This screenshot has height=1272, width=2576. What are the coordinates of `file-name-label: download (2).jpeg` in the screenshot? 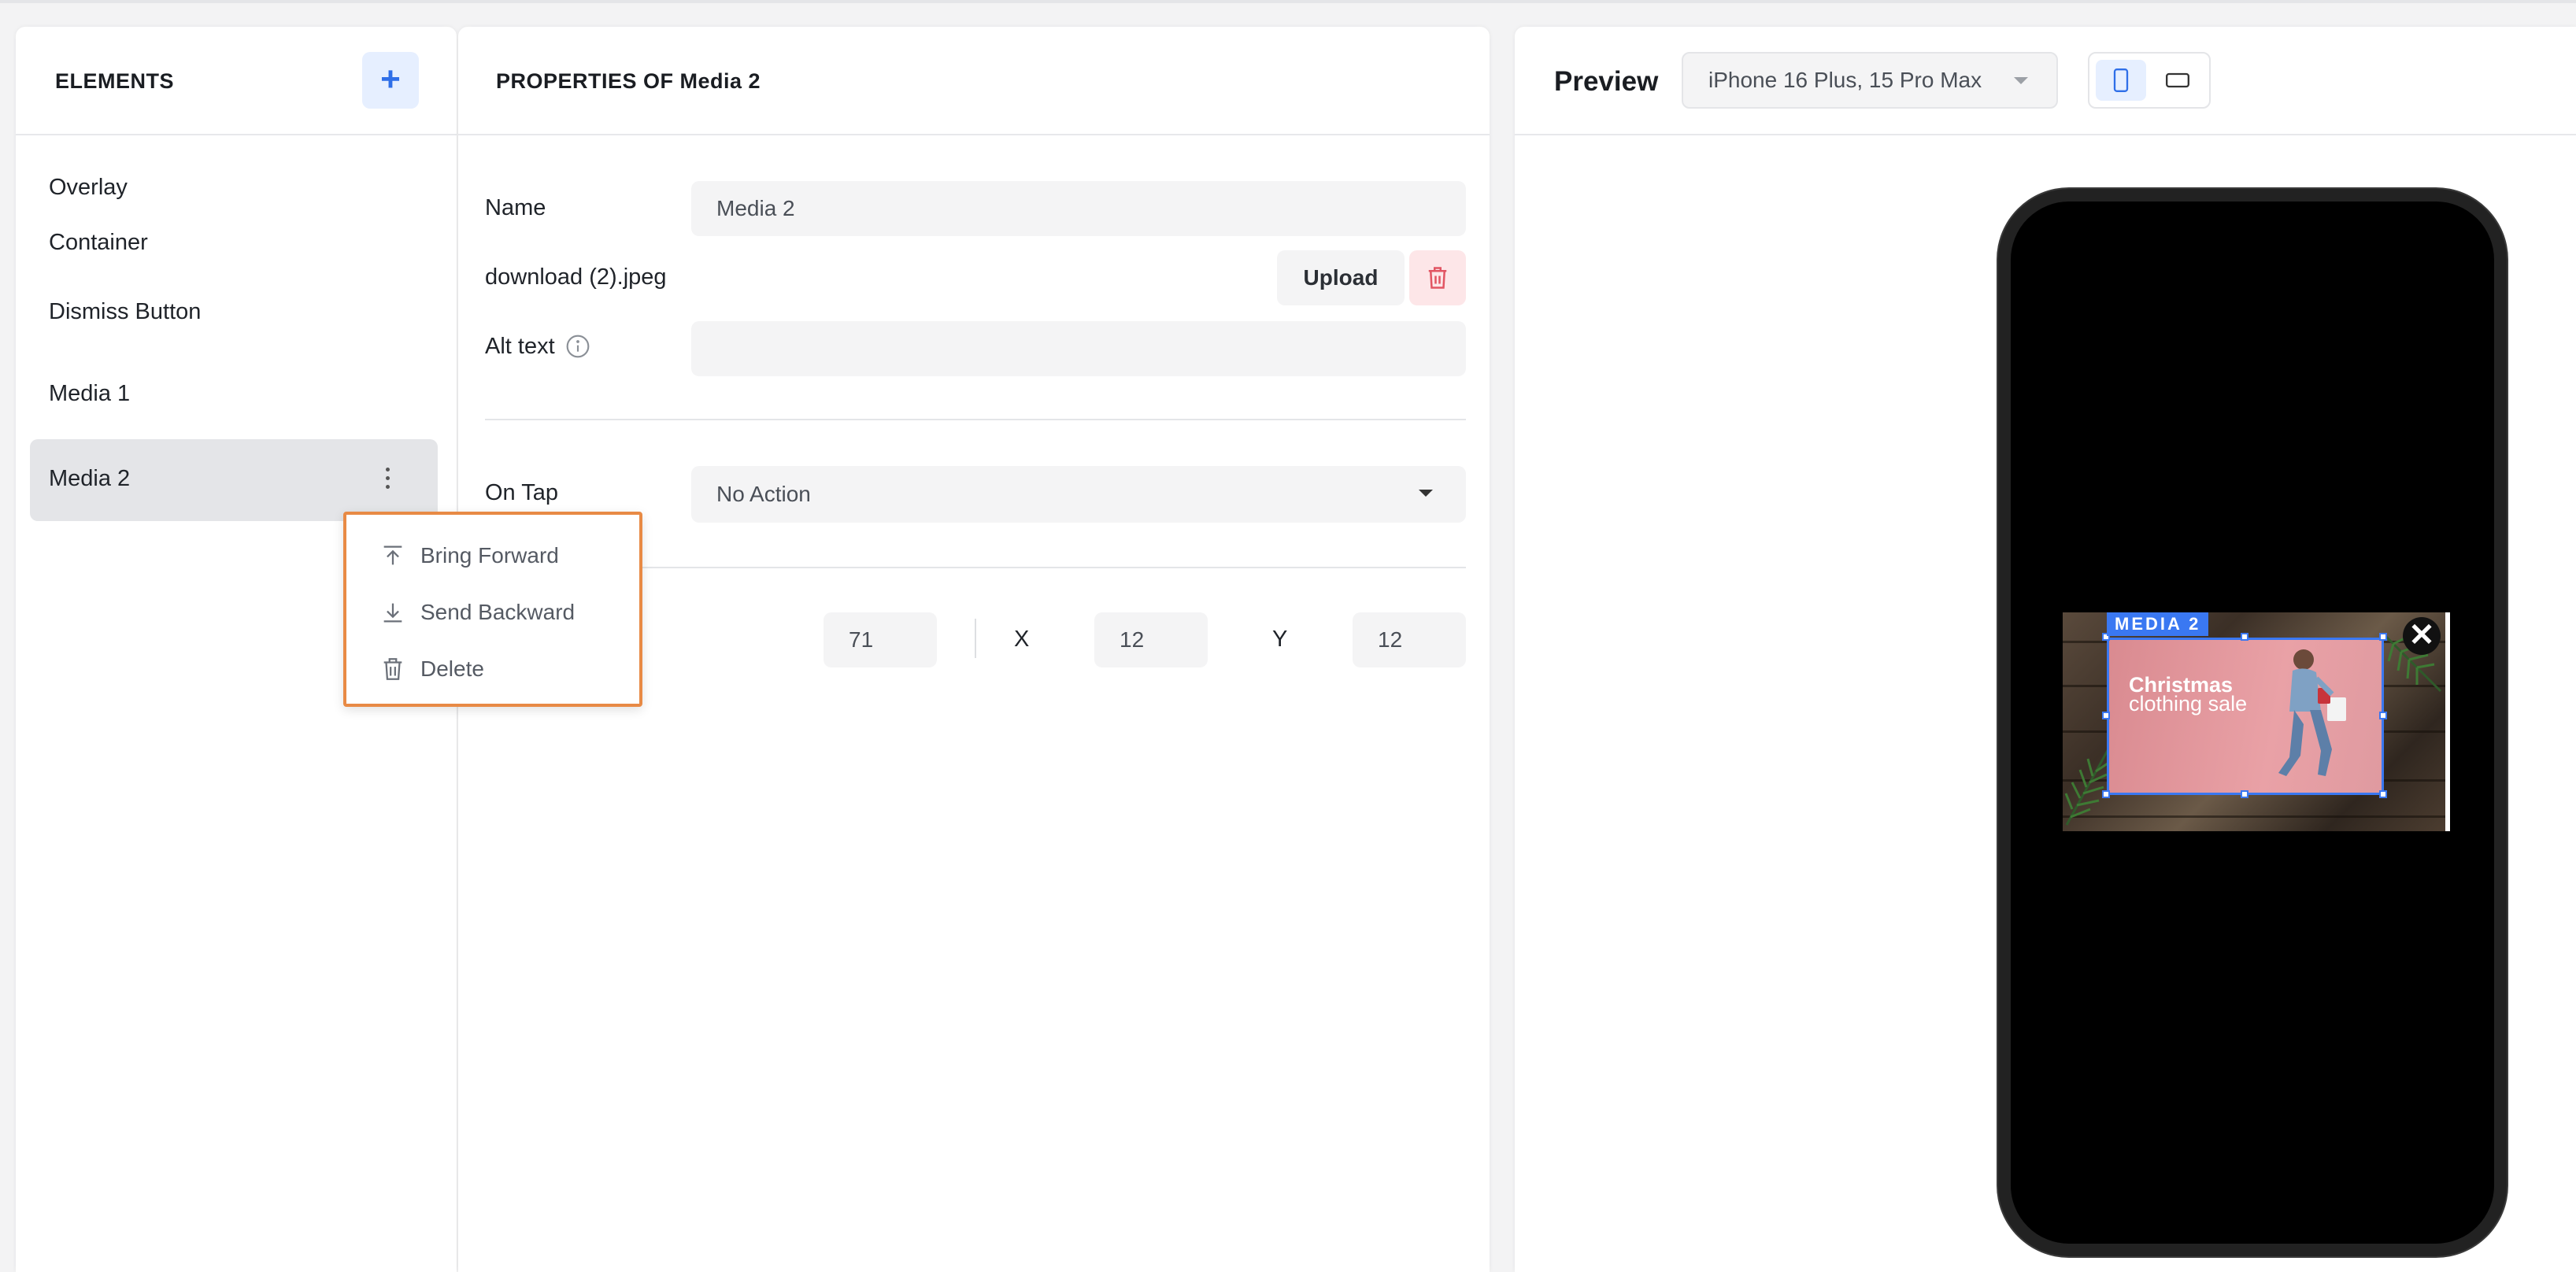 It's located at (576, 277).